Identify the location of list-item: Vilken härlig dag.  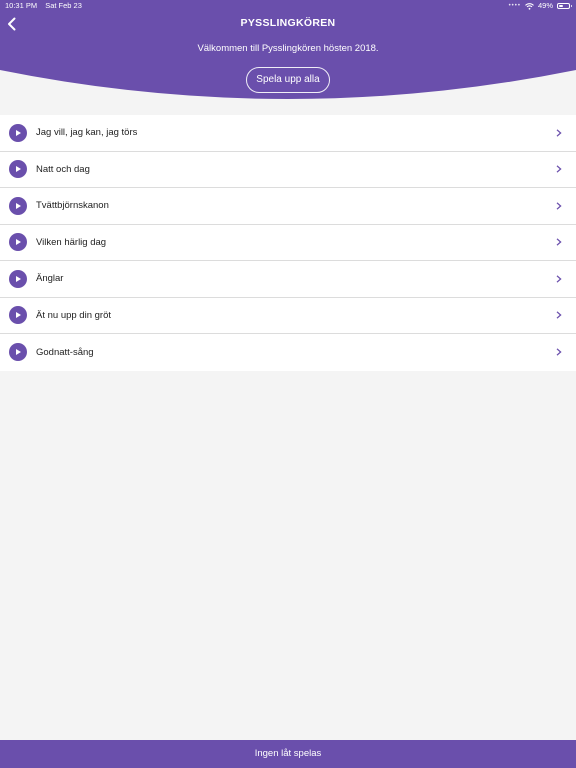
(288, 242).